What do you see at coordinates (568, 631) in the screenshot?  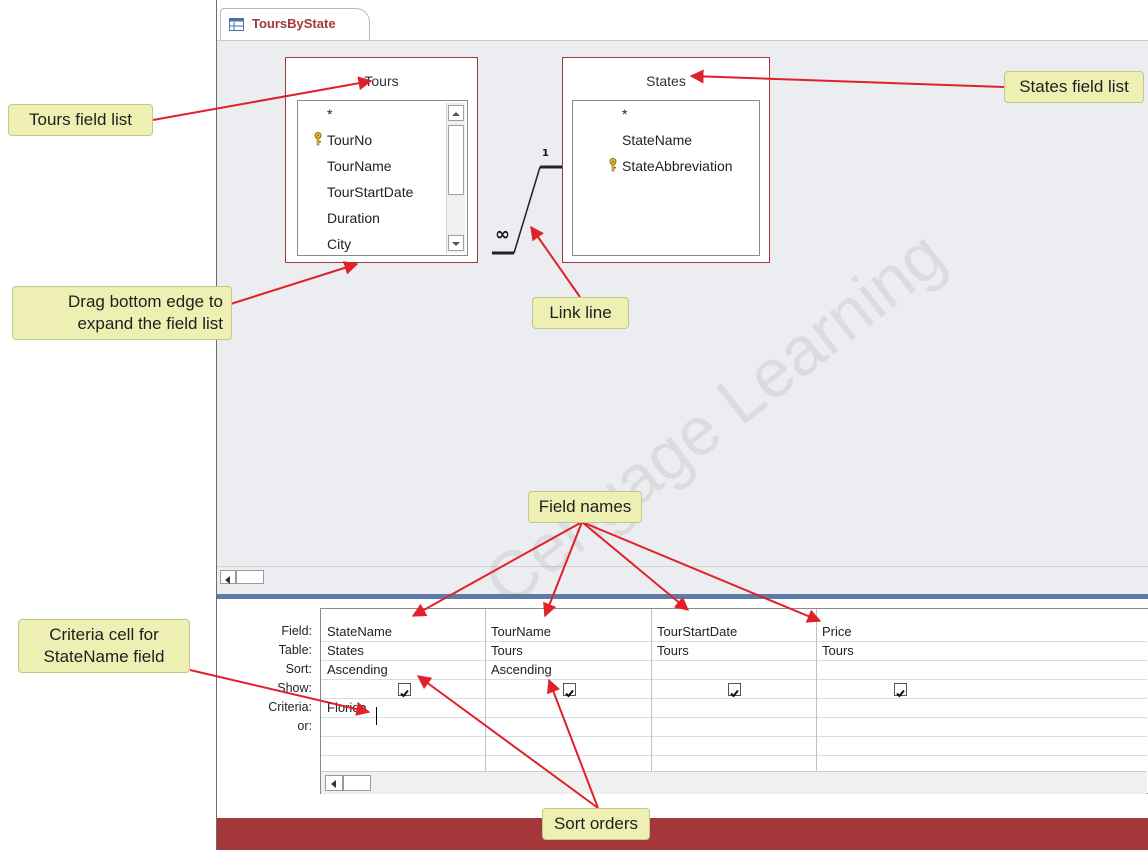 I see `grid-cell-field: TourName` at bounding box center [568, 631].